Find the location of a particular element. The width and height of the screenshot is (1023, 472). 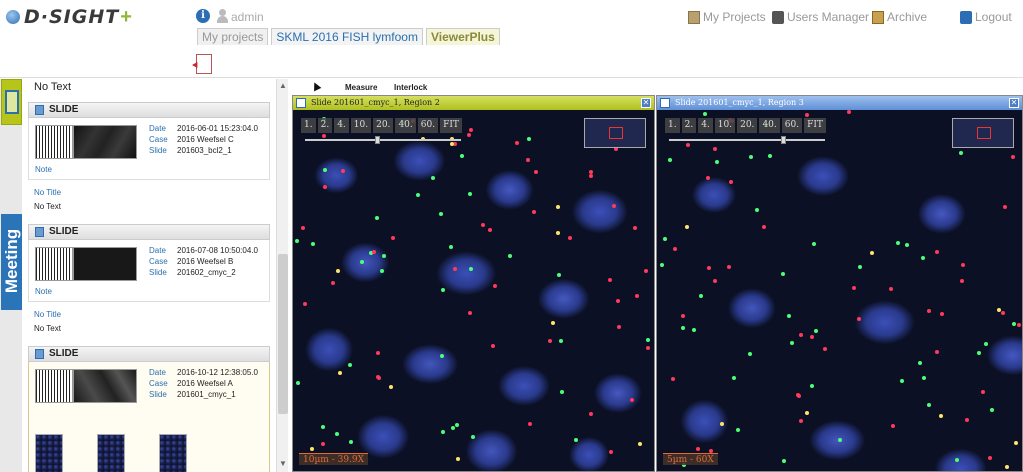

scroll-up-icon: ▲ is located at coordinates (283, 86).